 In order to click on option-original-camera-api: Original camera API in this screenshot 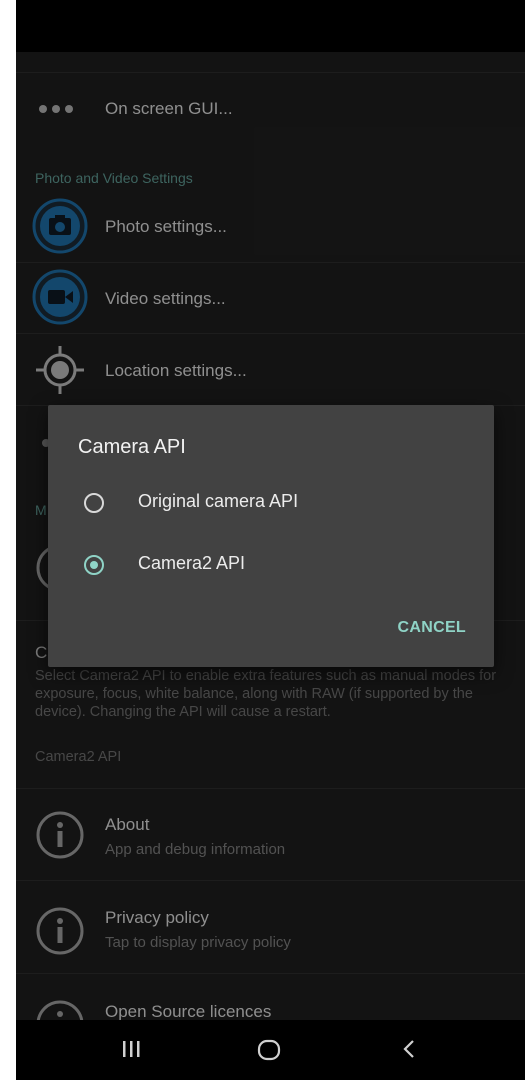, I will do `click(271, 502)`.